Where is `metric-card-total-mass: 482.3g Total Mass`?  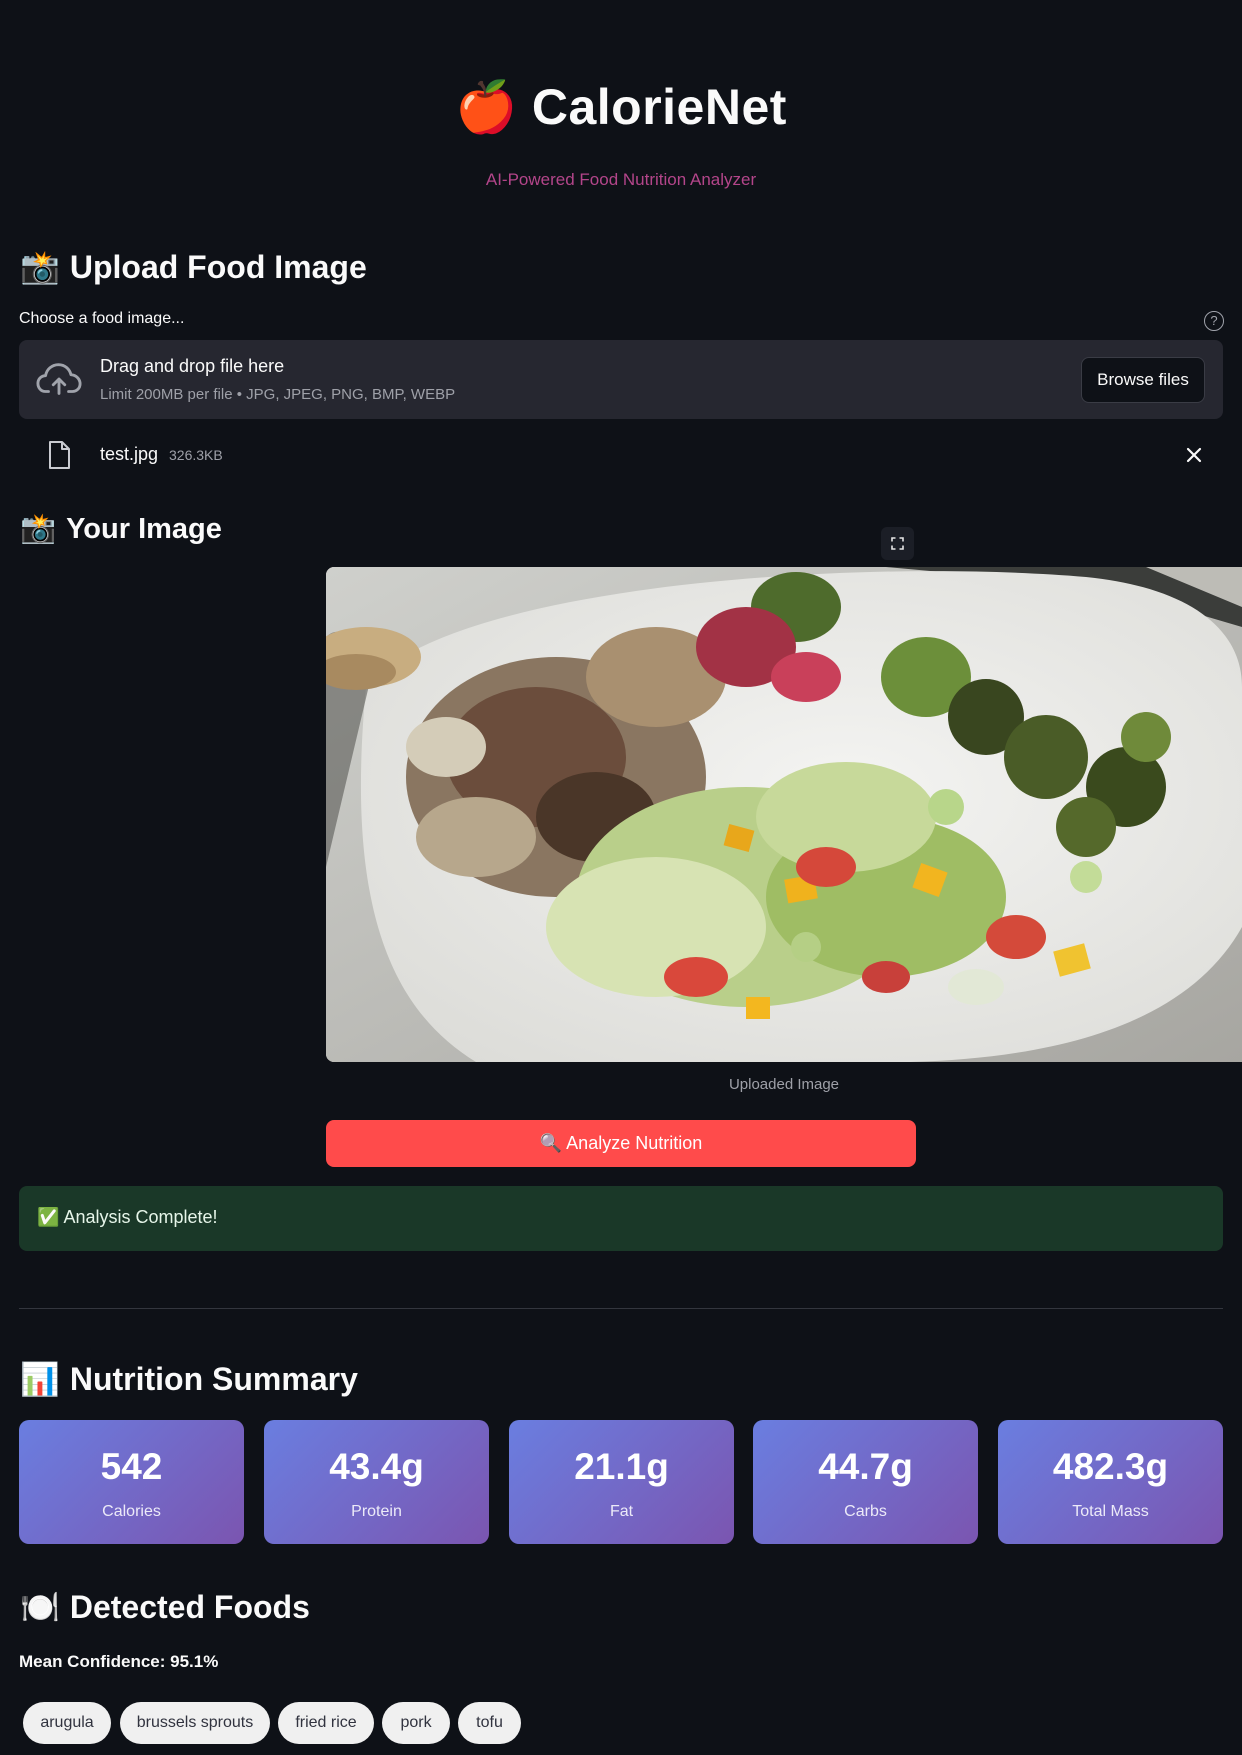 metric-card-total-mass: 482.3g Total Mass is located at coordinates (1110, 1482).